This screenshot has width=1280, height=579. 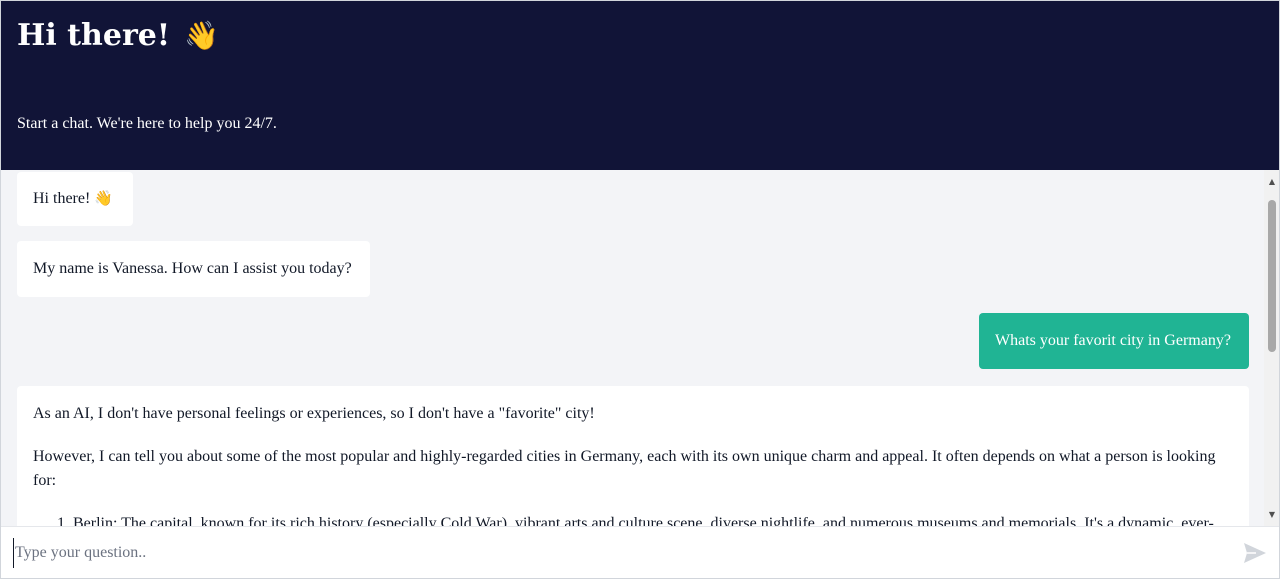 I want to click on scroll-down-arrow-icon: ▼, so click(x=1271, y=514).